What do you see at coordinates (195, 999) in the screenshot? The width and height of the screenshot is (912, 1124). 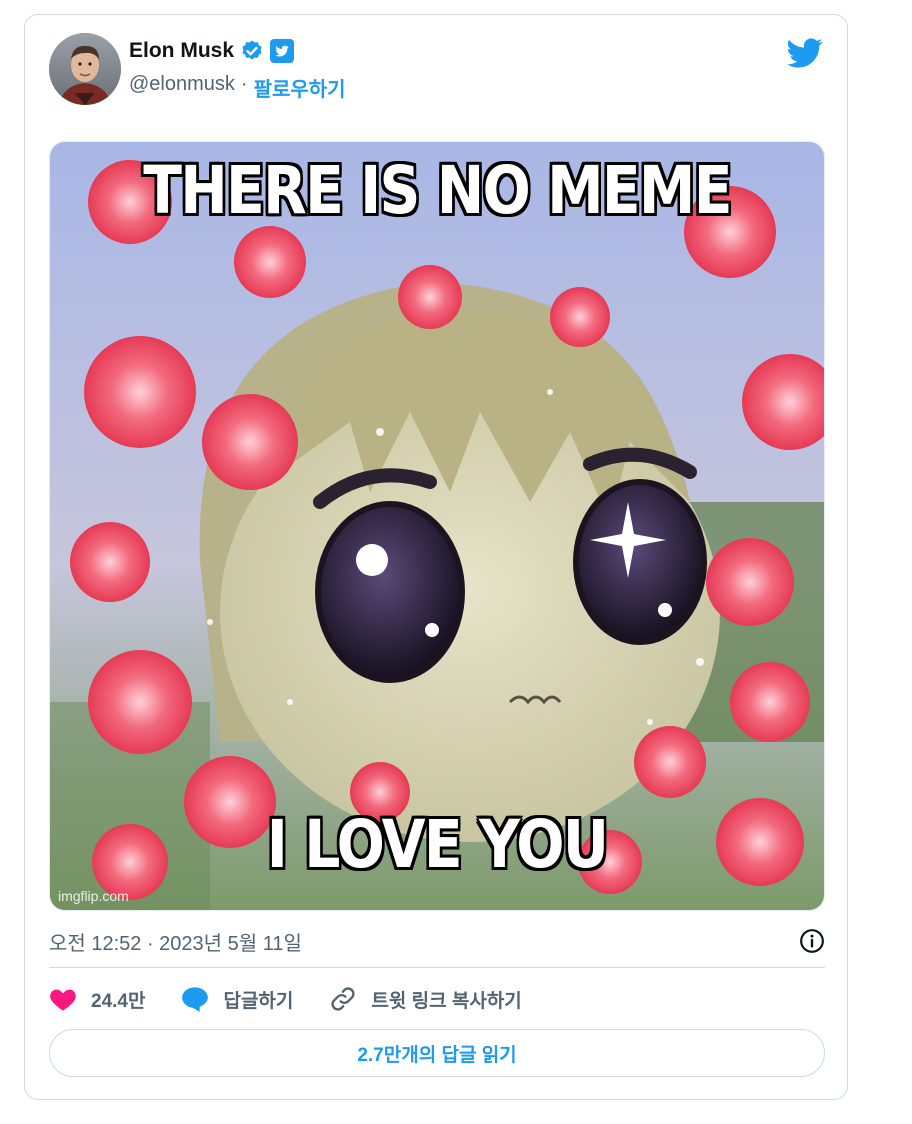 I see `reply-bubble-icon` at bounding box center [195, 999].